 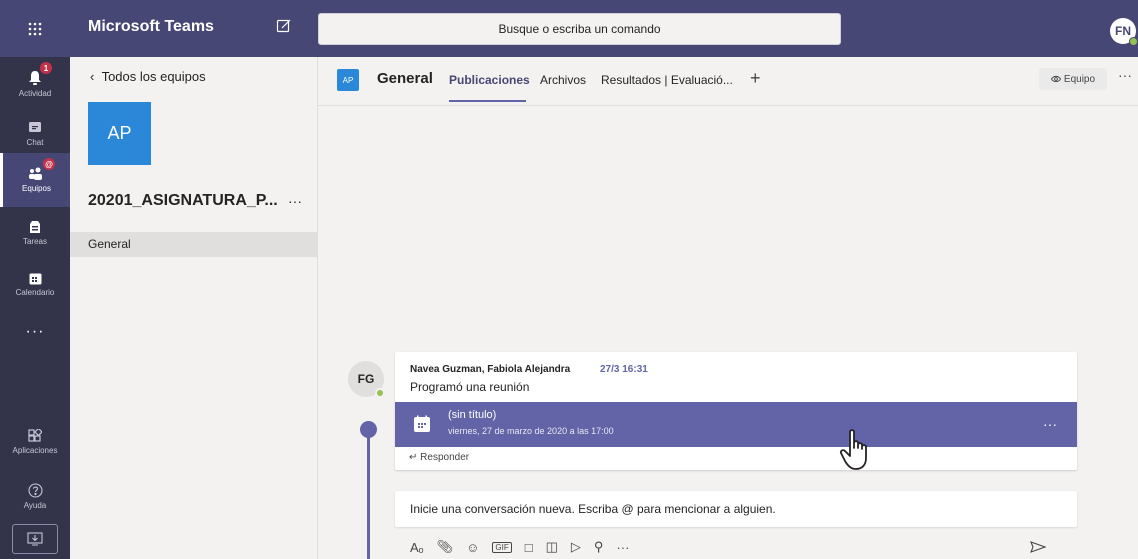 I want to click on rail-item-activity: Actividad 1, so click(x=35, y=84).